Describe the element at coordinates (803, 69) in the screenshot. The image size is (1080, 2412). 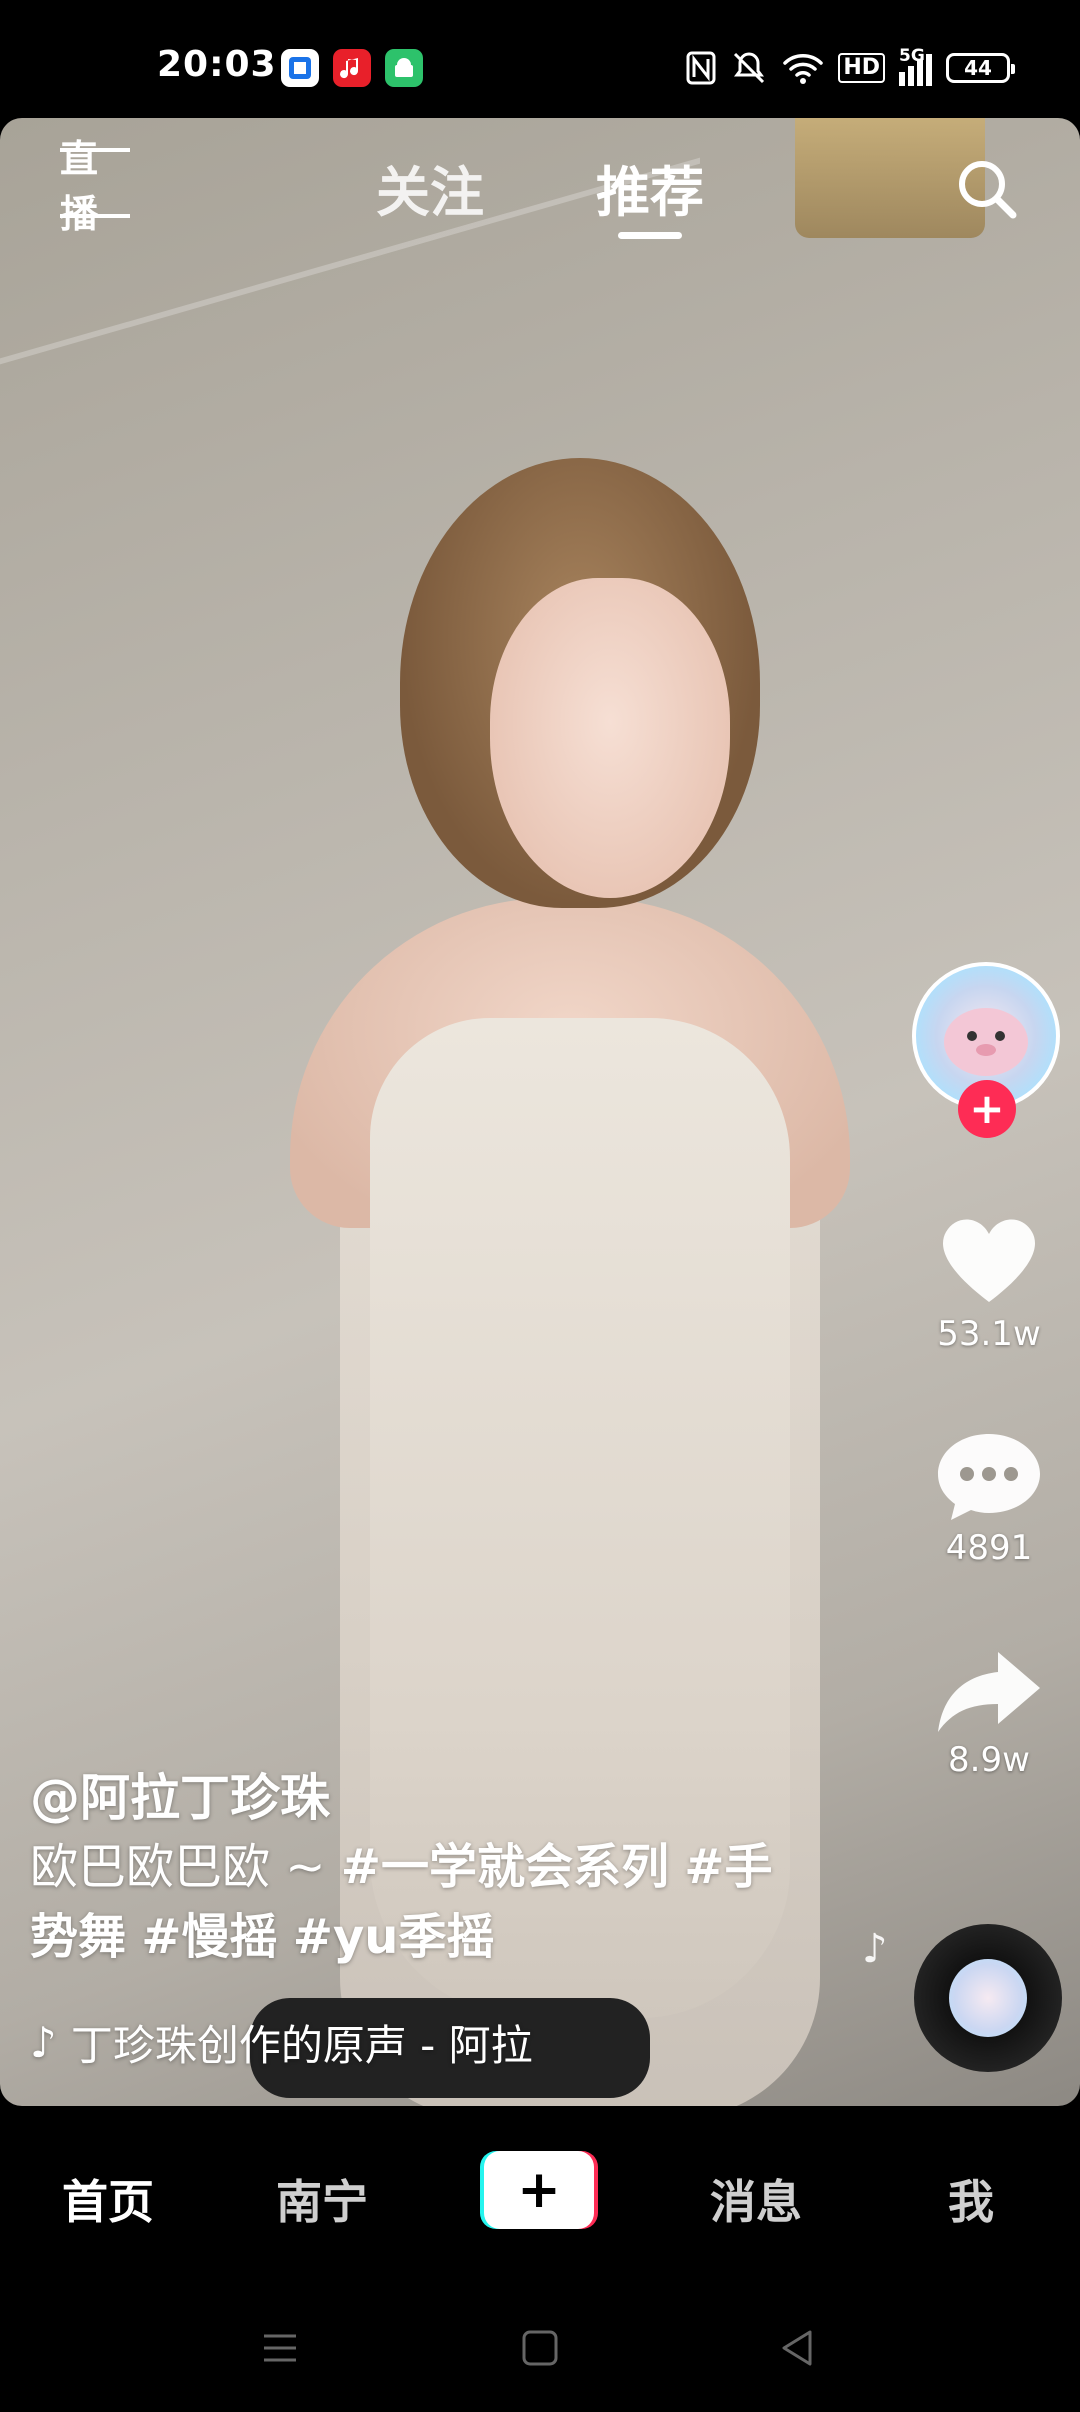
I see `wifi-icon` at that location.